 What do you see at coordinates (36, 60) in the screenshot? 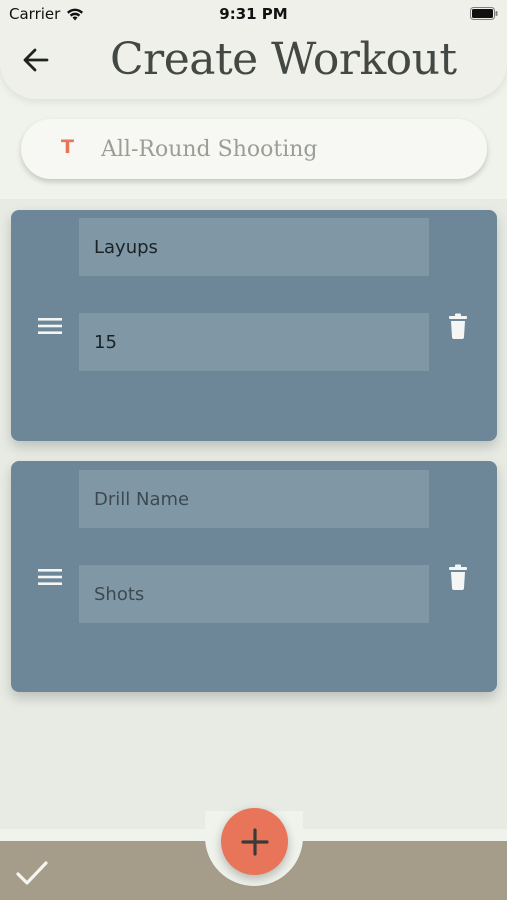
I see `back-arrow-icon` at bounding box center [36, 60].